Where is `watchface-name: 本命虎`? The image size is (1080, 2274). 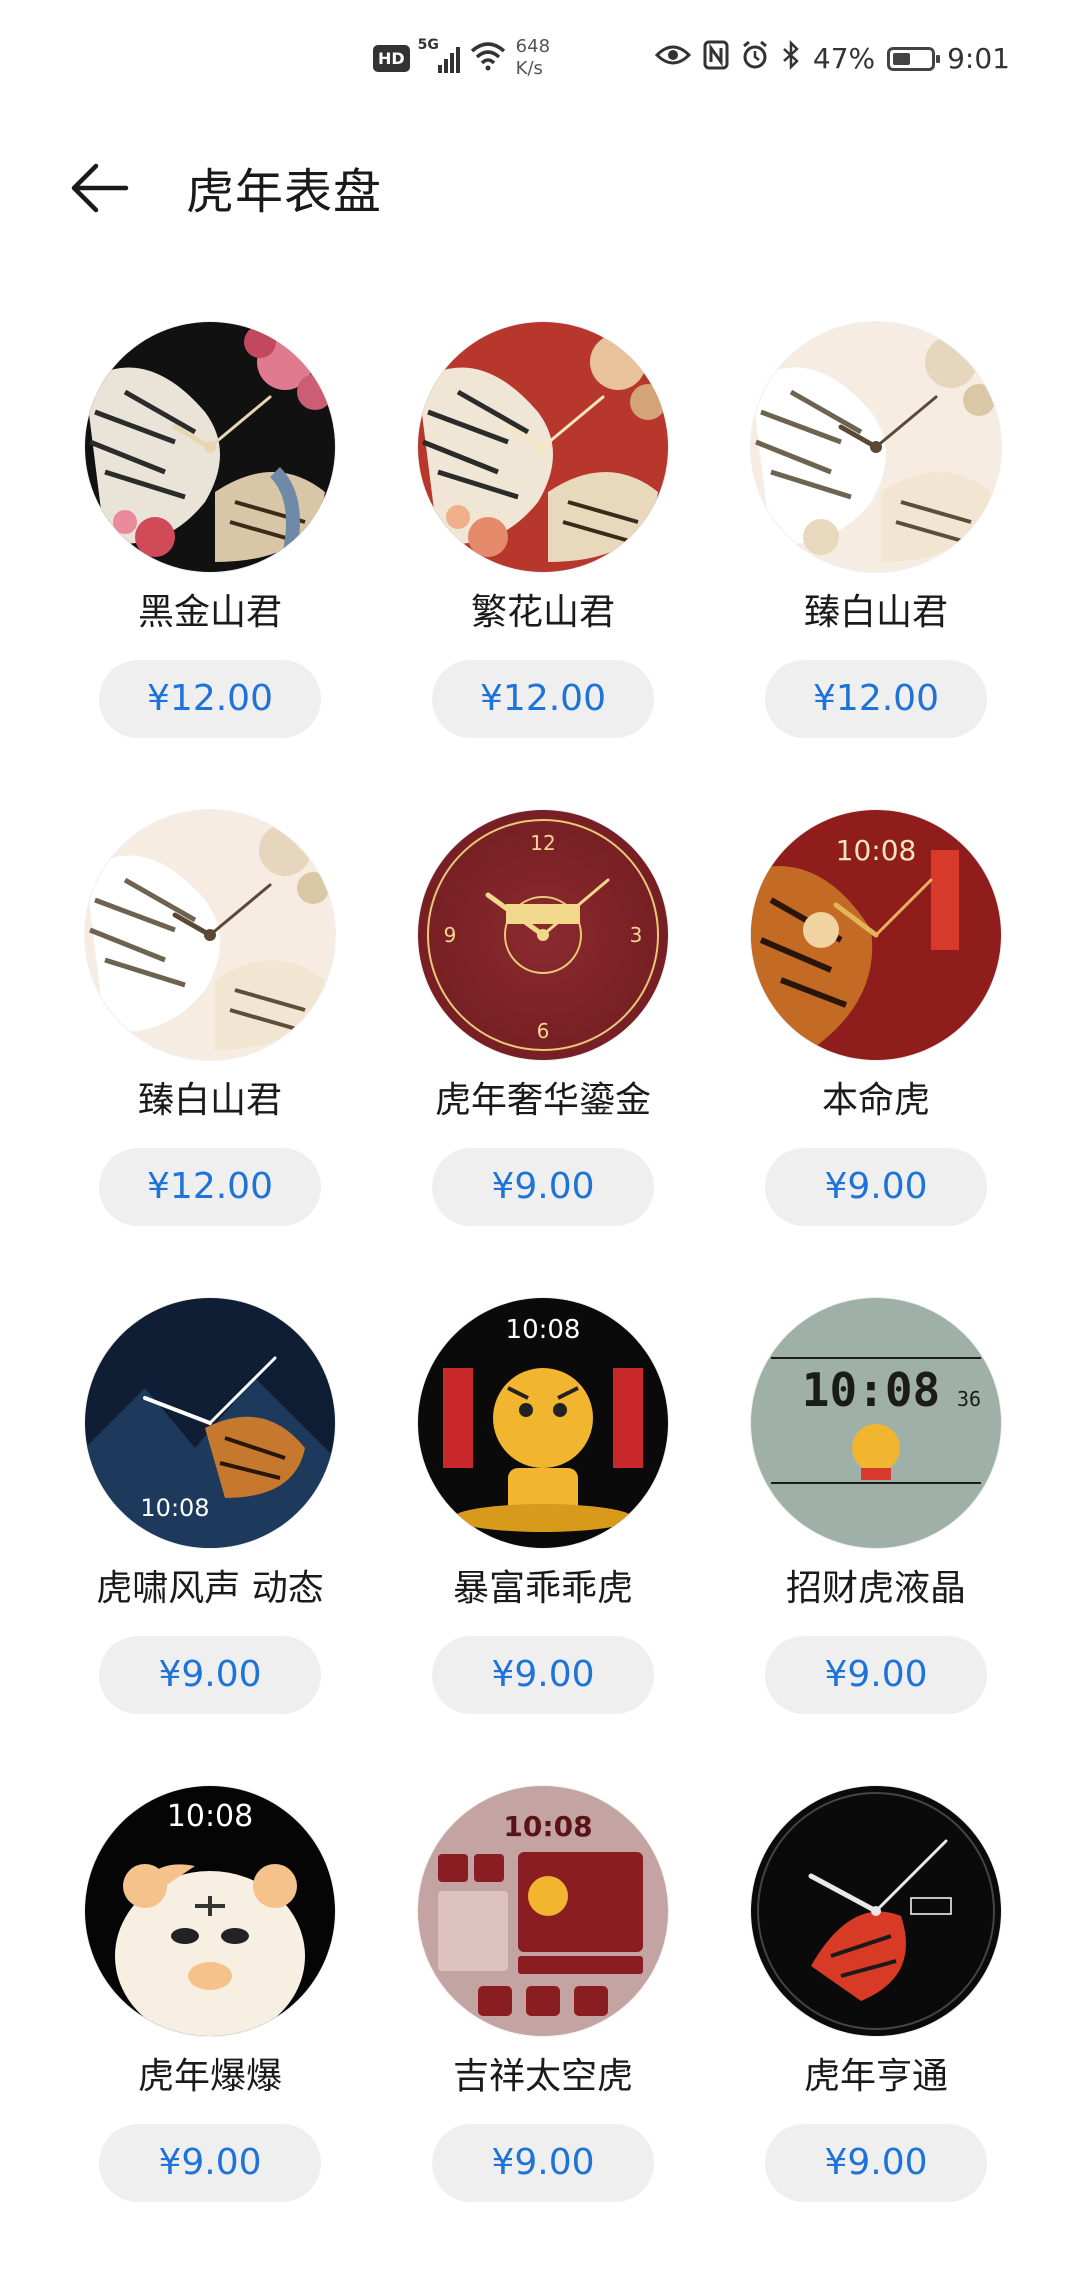
watchface-name: 本命虎 is located at coordinates (875, 1100).